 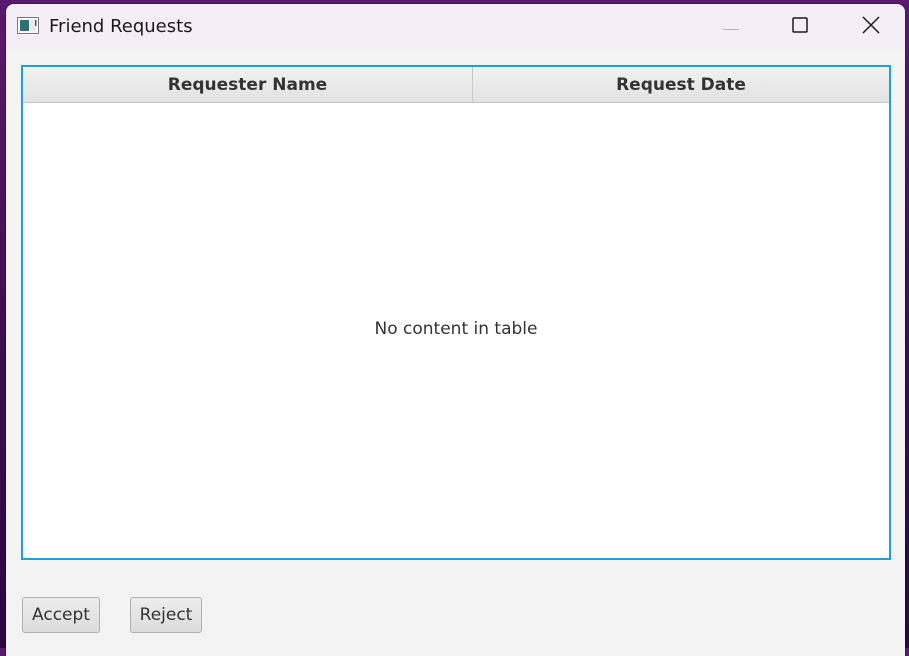 I want to click on close-icon, so click(x=871, y=27).